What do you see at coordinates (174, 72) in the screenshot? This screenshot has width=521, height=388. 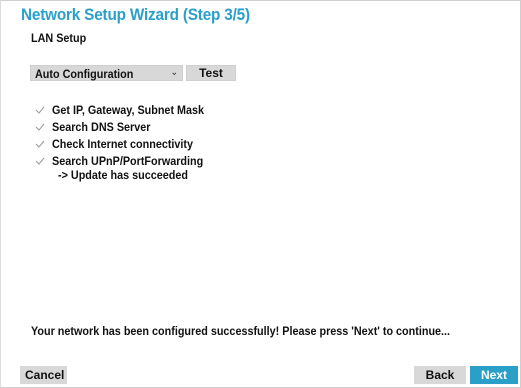 I see `chevron-down-icon: ⌄` at bounding box center [174, 72].